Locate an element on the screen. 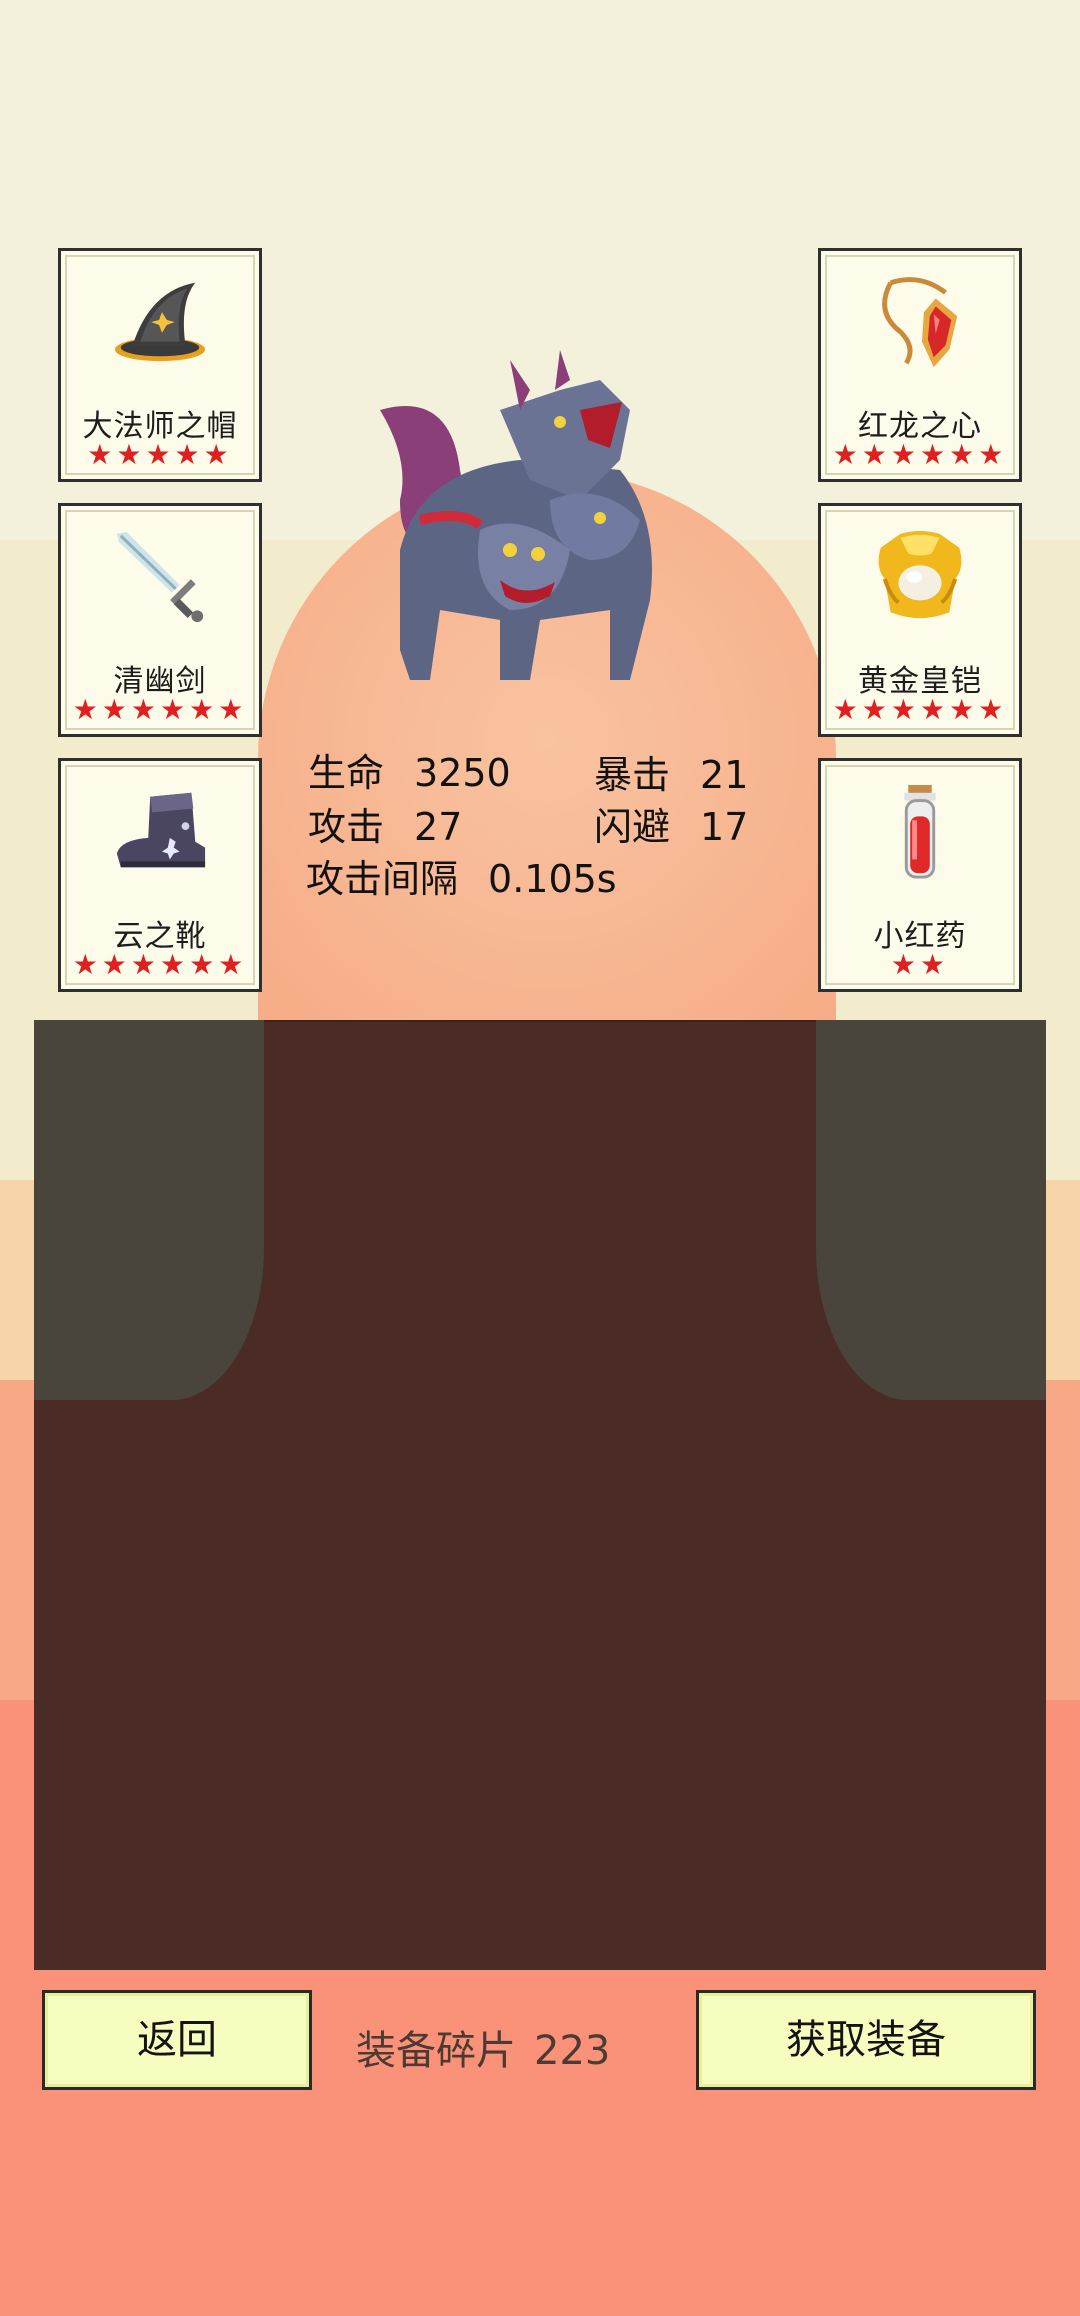 The image size is (1080, 2316). shards-value: 223 is located at coordinates (572, 2051).